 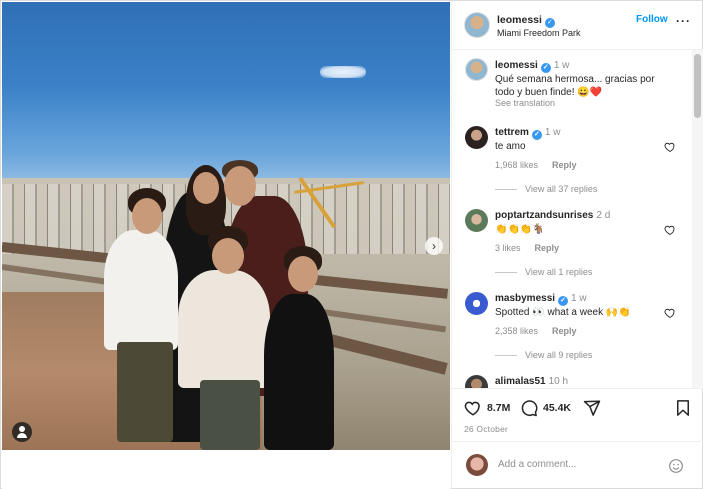 I want to click on author-username-row: leomessi ✓, so click(x=526, y=21).